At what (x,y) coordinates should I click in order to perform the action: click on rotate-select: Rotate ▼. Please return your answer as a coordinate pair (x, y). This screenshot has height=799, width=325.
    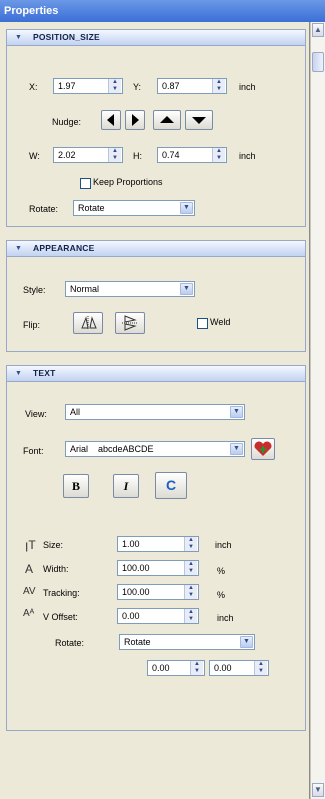
    Looking at the image, I should click on (134, 208).